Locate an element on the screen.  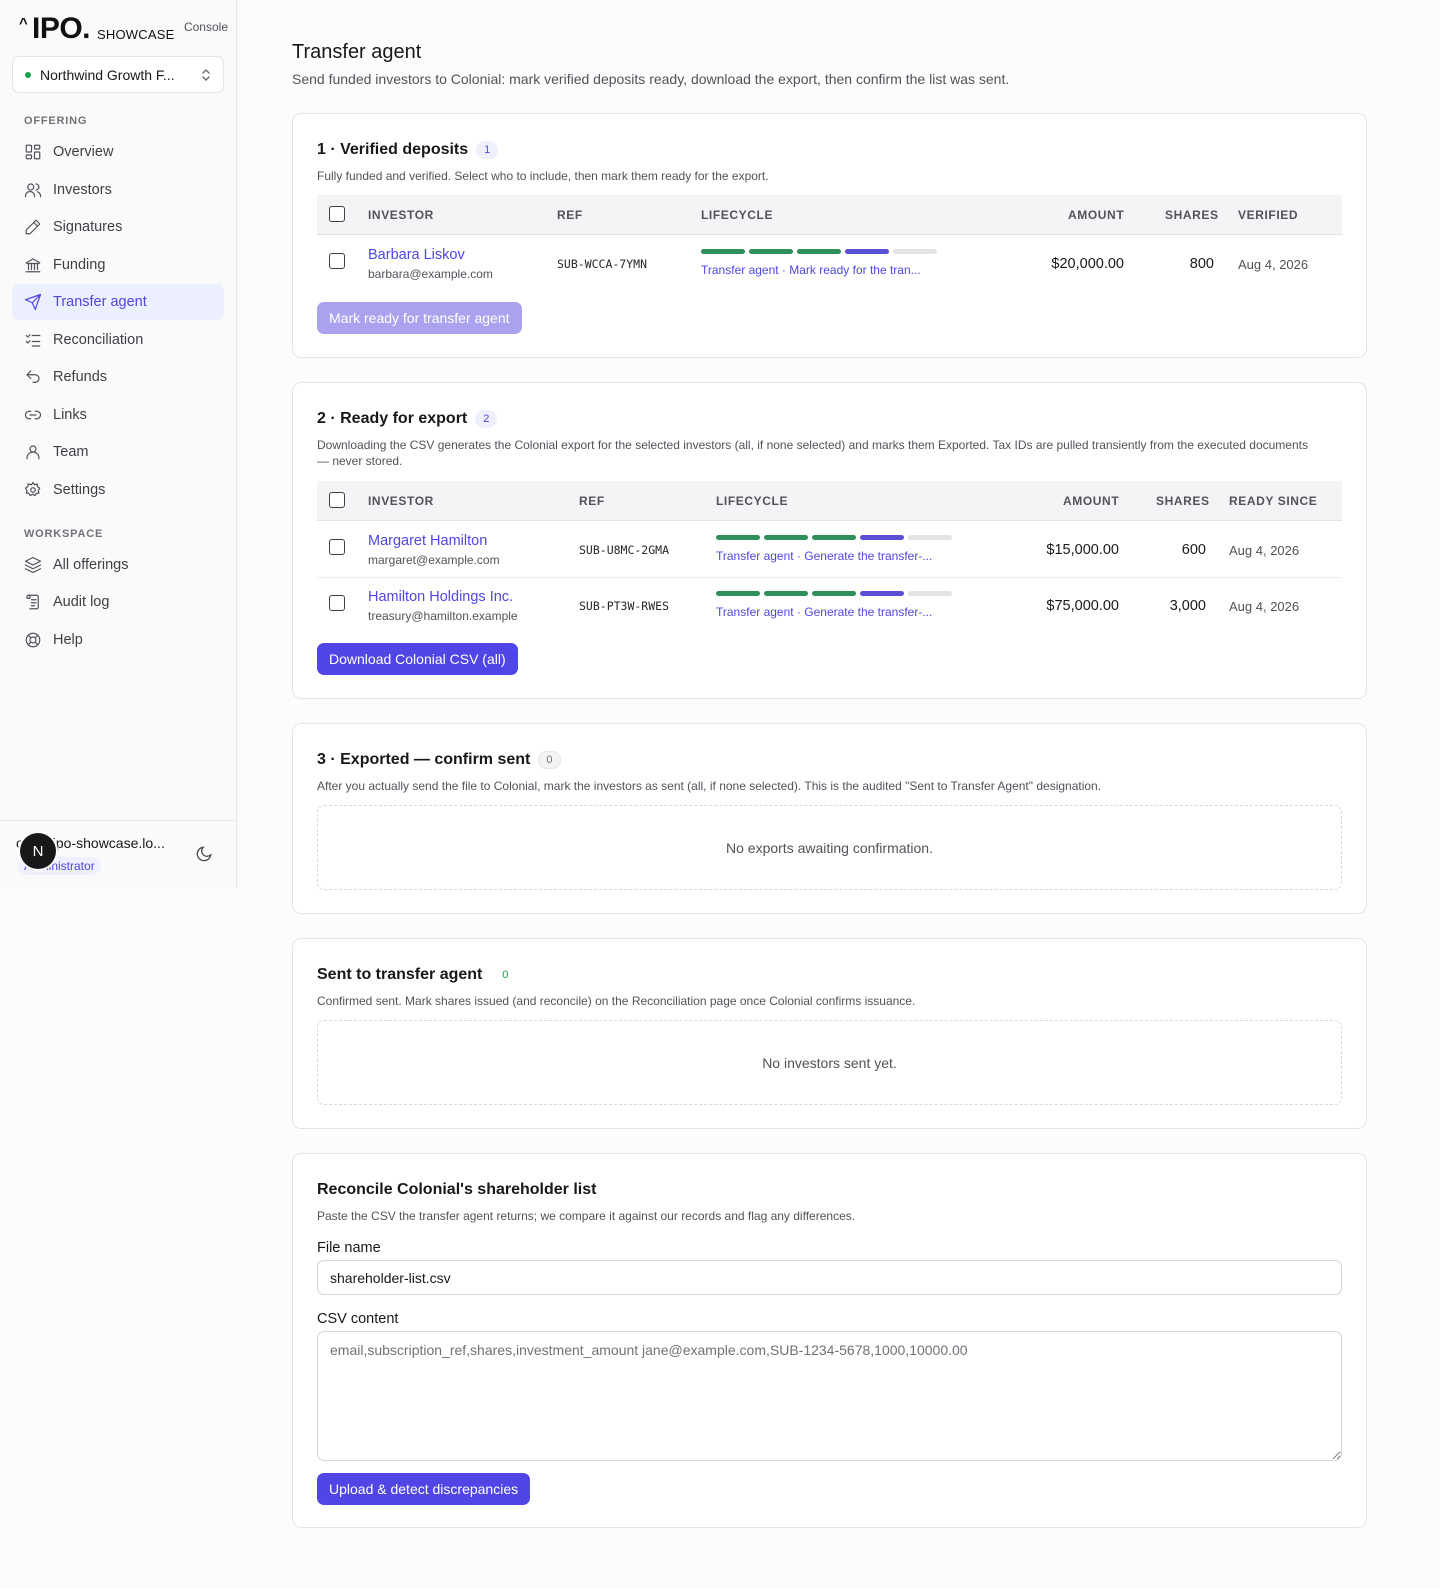
col-investor: INVESTOR is located at coordinates (401, 215).